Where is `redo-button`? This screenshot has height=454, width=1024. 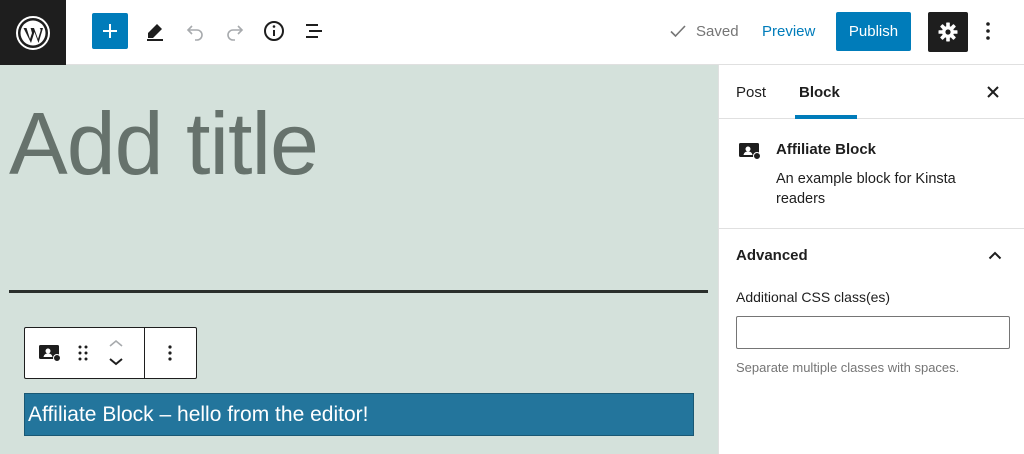 redo-button is located at coordinates (235, 31).